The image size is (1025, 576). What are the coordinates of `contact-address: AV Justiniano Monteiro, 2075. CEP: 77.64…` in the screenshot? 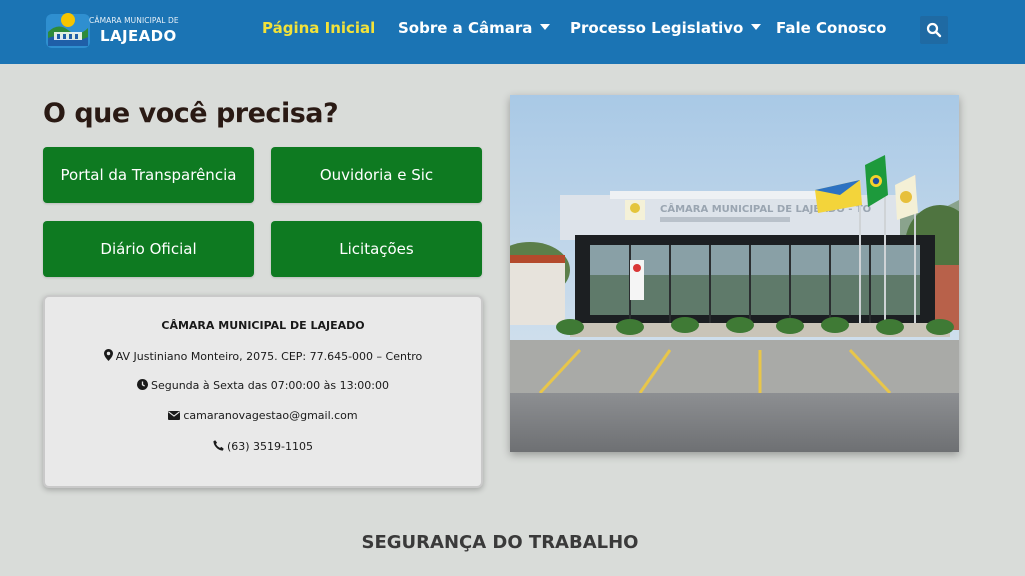 It's located at (263, 356).